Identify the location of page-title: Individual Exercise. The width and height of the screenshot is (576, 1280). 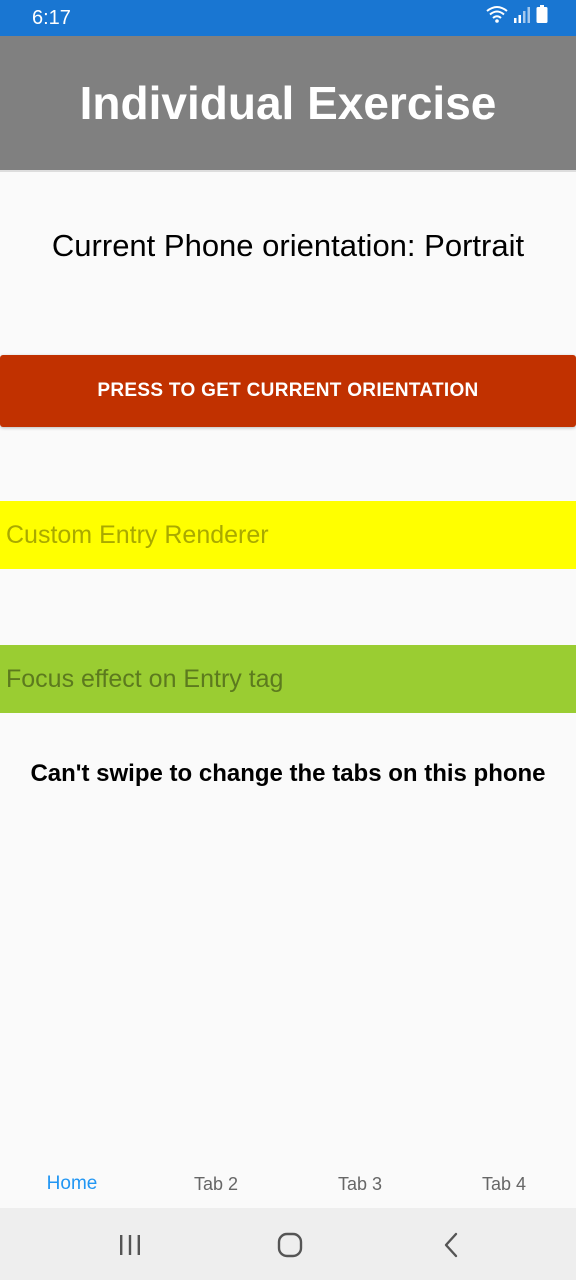
(288, 103).